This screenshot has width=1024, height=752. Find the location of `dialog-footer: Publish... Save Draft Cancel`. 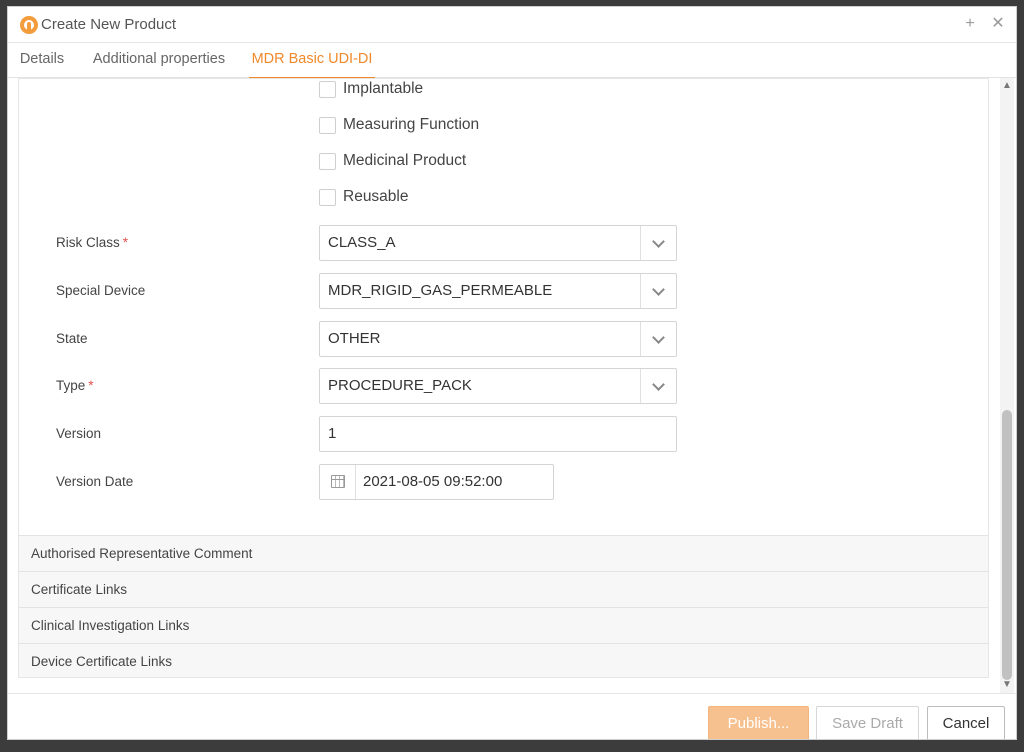

dialog-footer: Publish... Save Draft Cancel is located at coordinates (512, 716).